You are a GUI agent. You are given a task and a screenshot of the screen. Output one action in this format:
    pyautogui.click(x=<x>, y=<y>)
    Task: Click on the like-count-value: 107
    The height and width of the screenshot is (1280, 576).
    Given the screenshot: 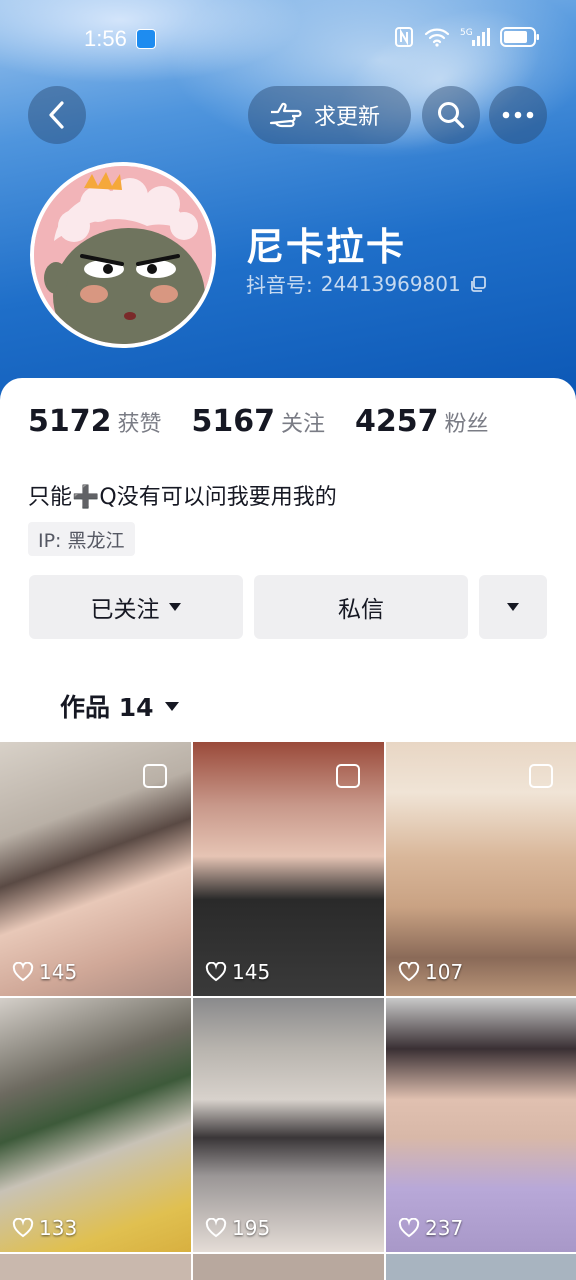 What is the action you would take?
    pyautogui.click(x=444, y=972)
    